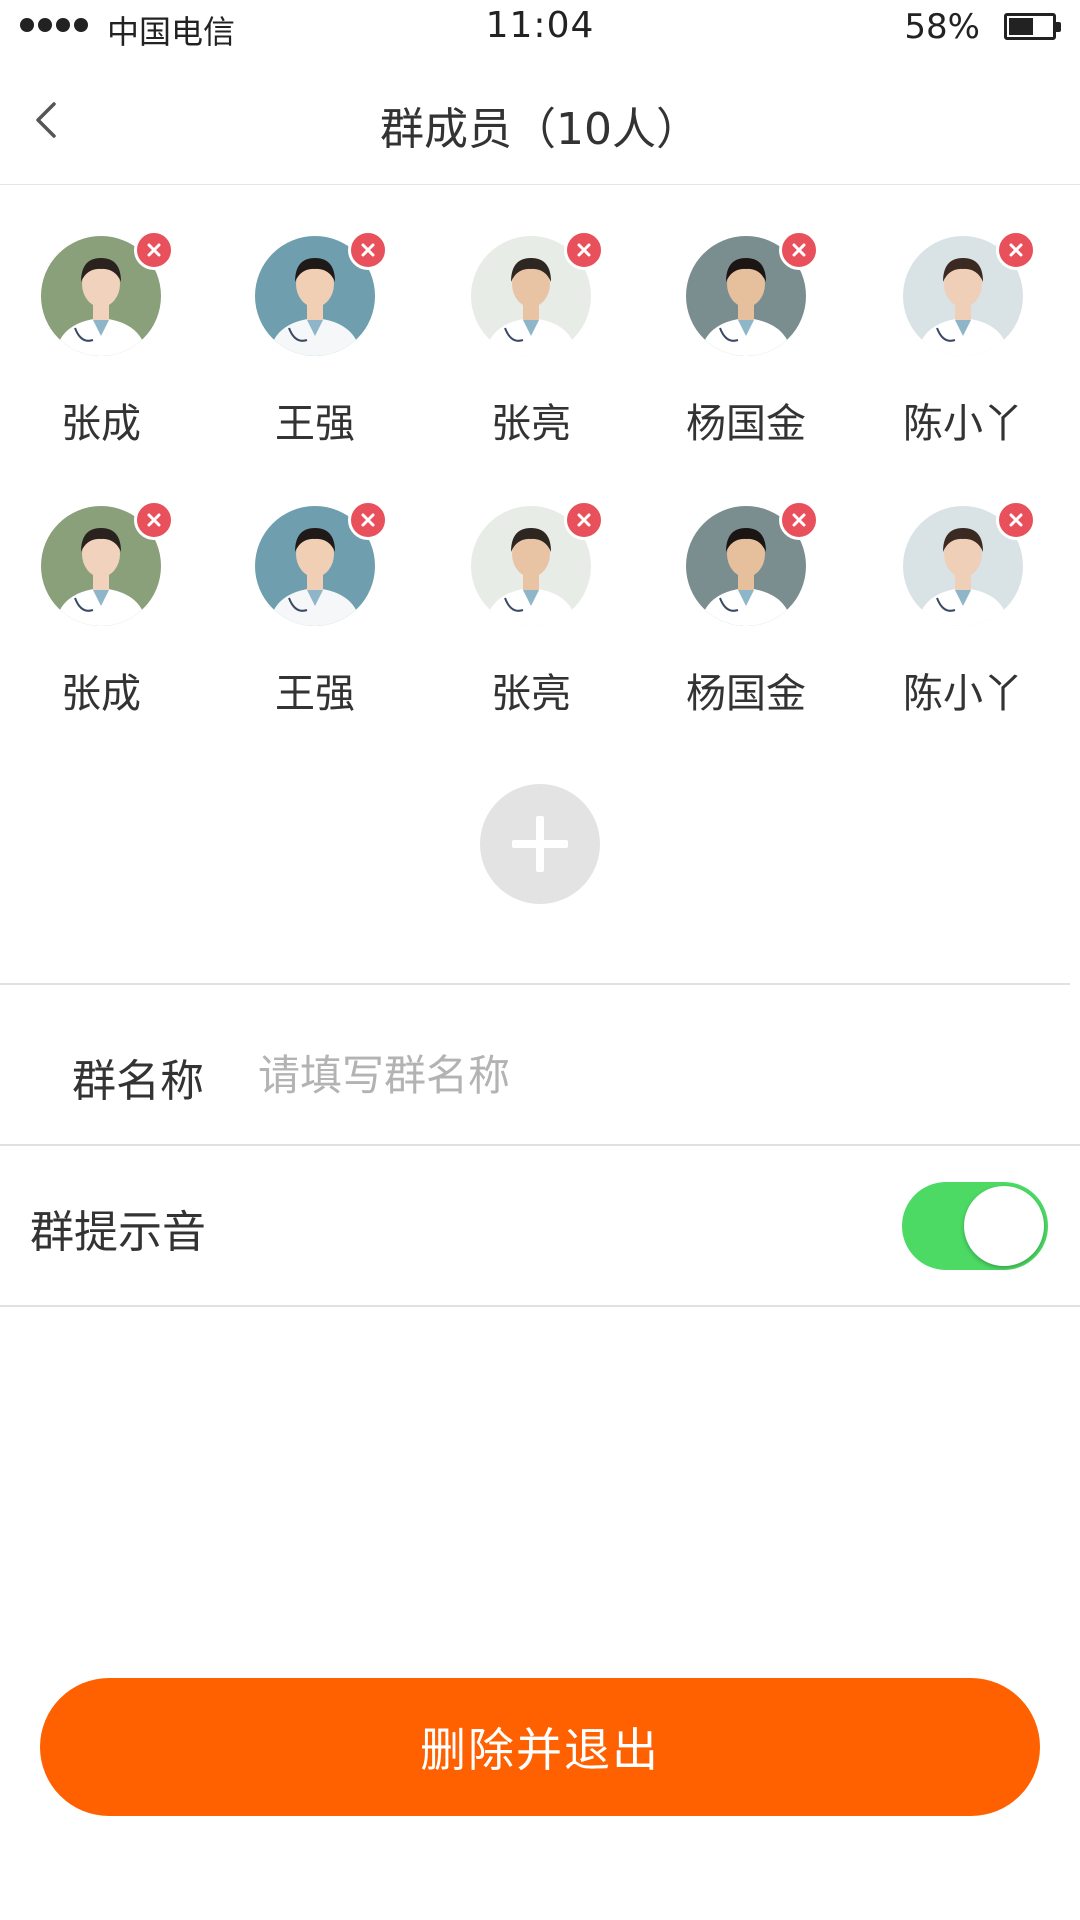 The image size is (1080, 1920). I want to click on group-sound-label: 群提示音, so click(118, 1232).